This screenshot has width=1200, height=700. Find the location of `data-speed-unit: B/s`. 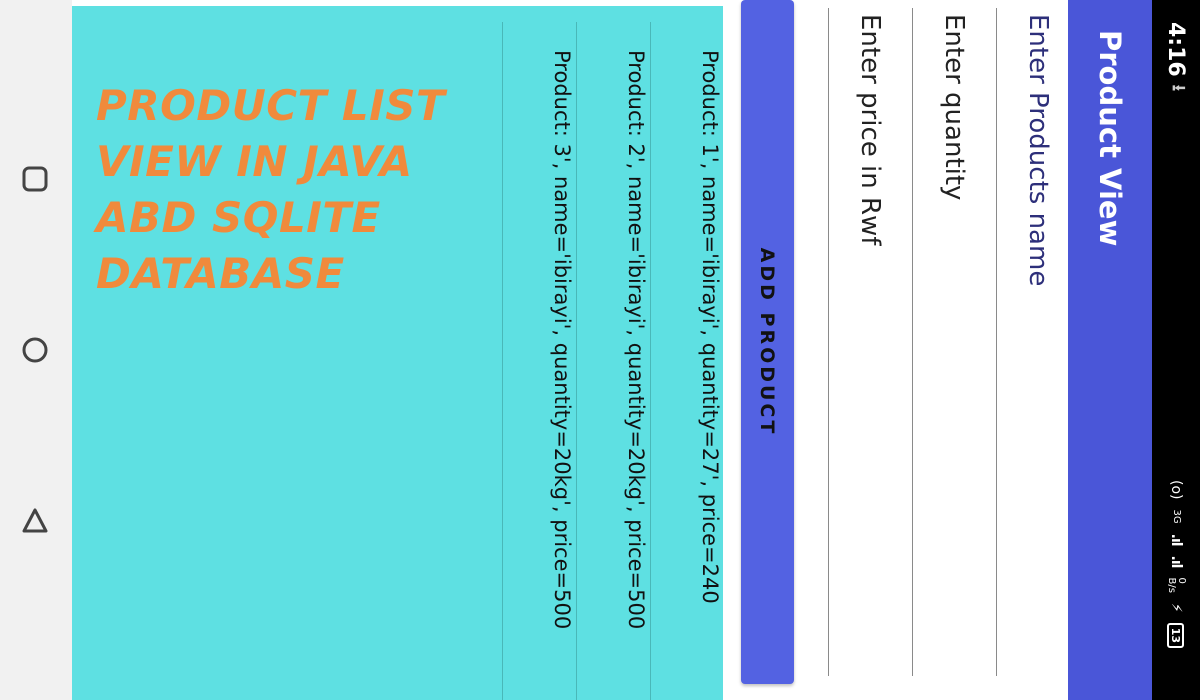

data-speed-unit: B/s is located at coordinates (1171, 585).